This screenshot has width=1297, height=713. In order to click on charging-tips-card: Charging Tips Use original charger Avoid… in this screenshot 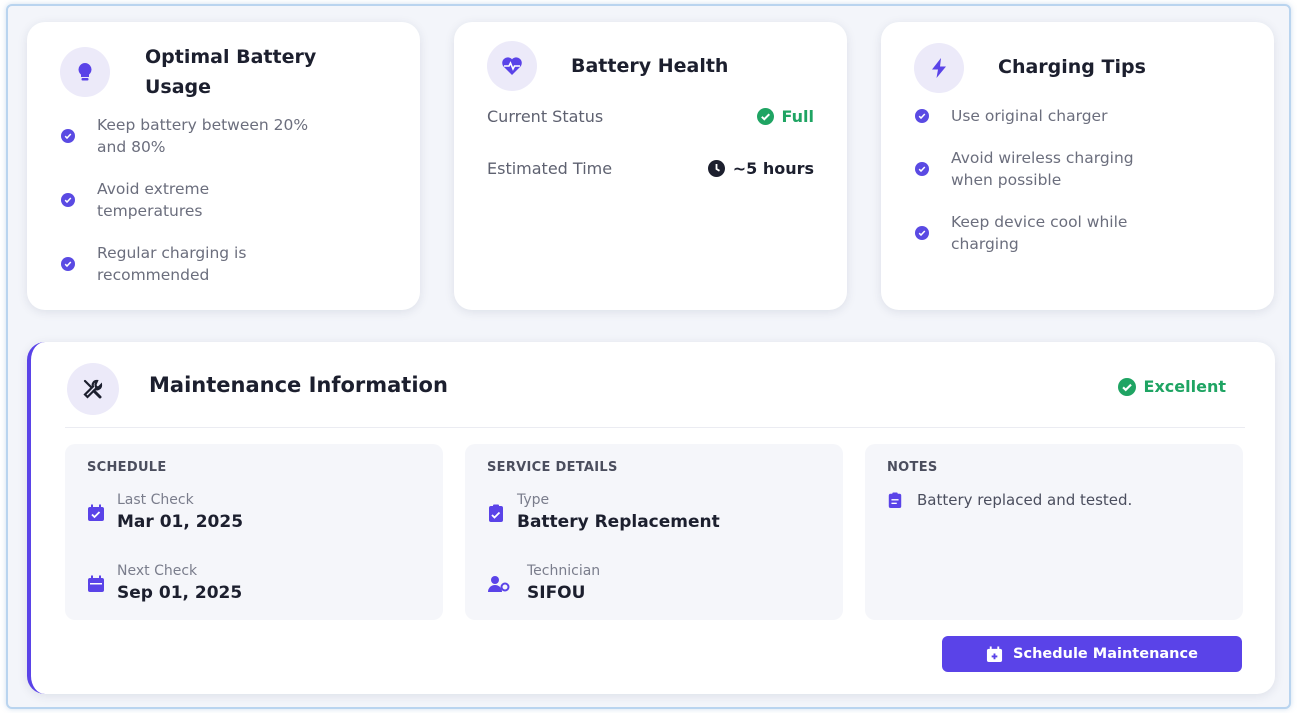, I will do `click(1077, 166)`.